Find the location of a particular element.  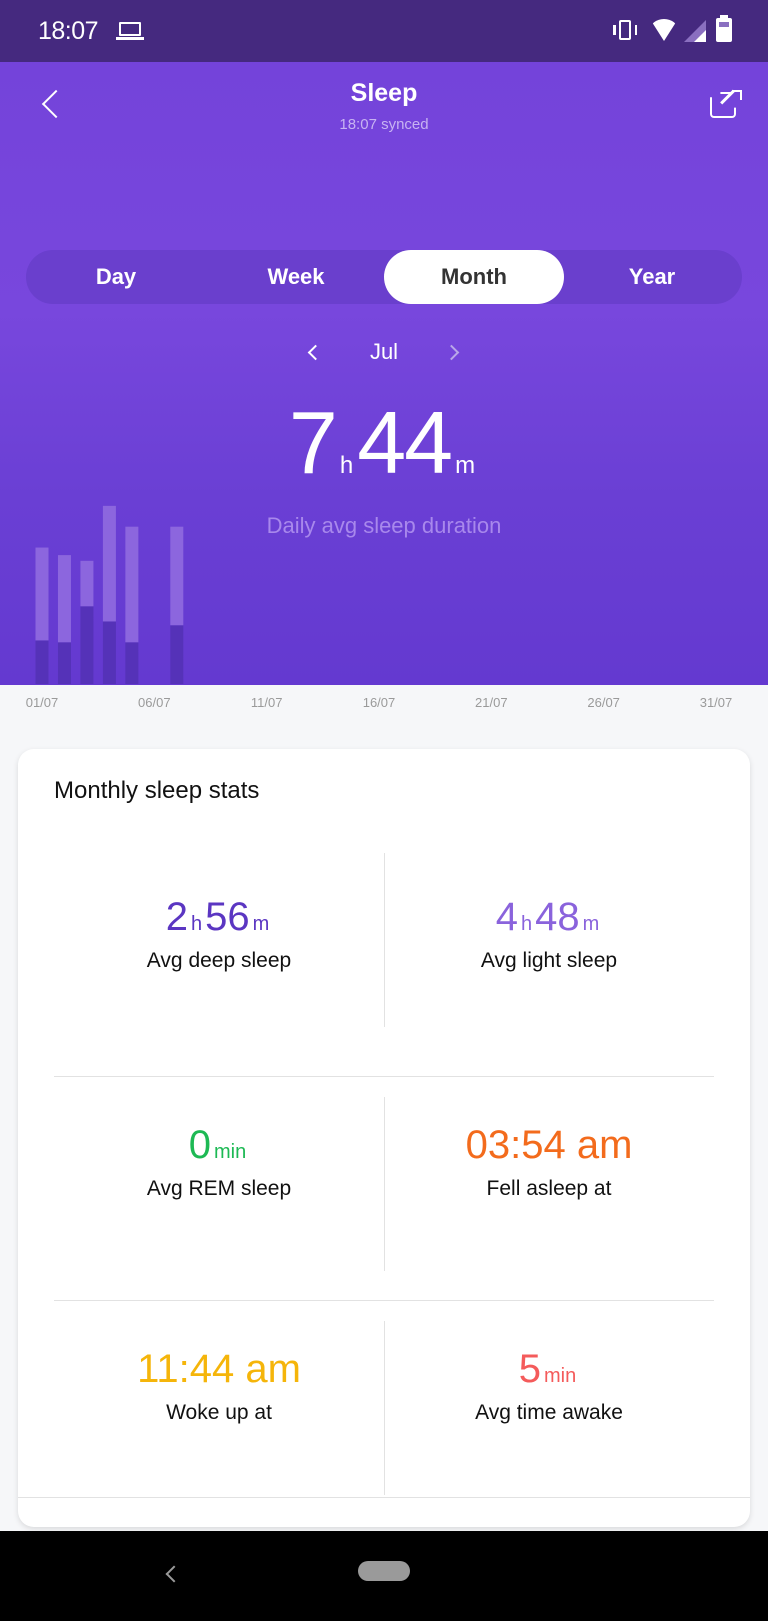

stat-label: Woke up at is located at coordinates (219, 1412).